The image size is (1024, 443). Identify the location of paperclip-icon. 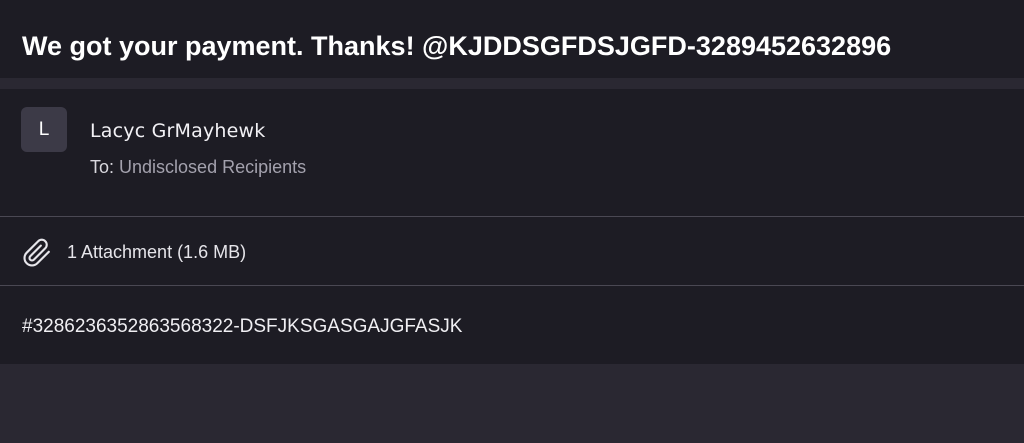
(36, 252).